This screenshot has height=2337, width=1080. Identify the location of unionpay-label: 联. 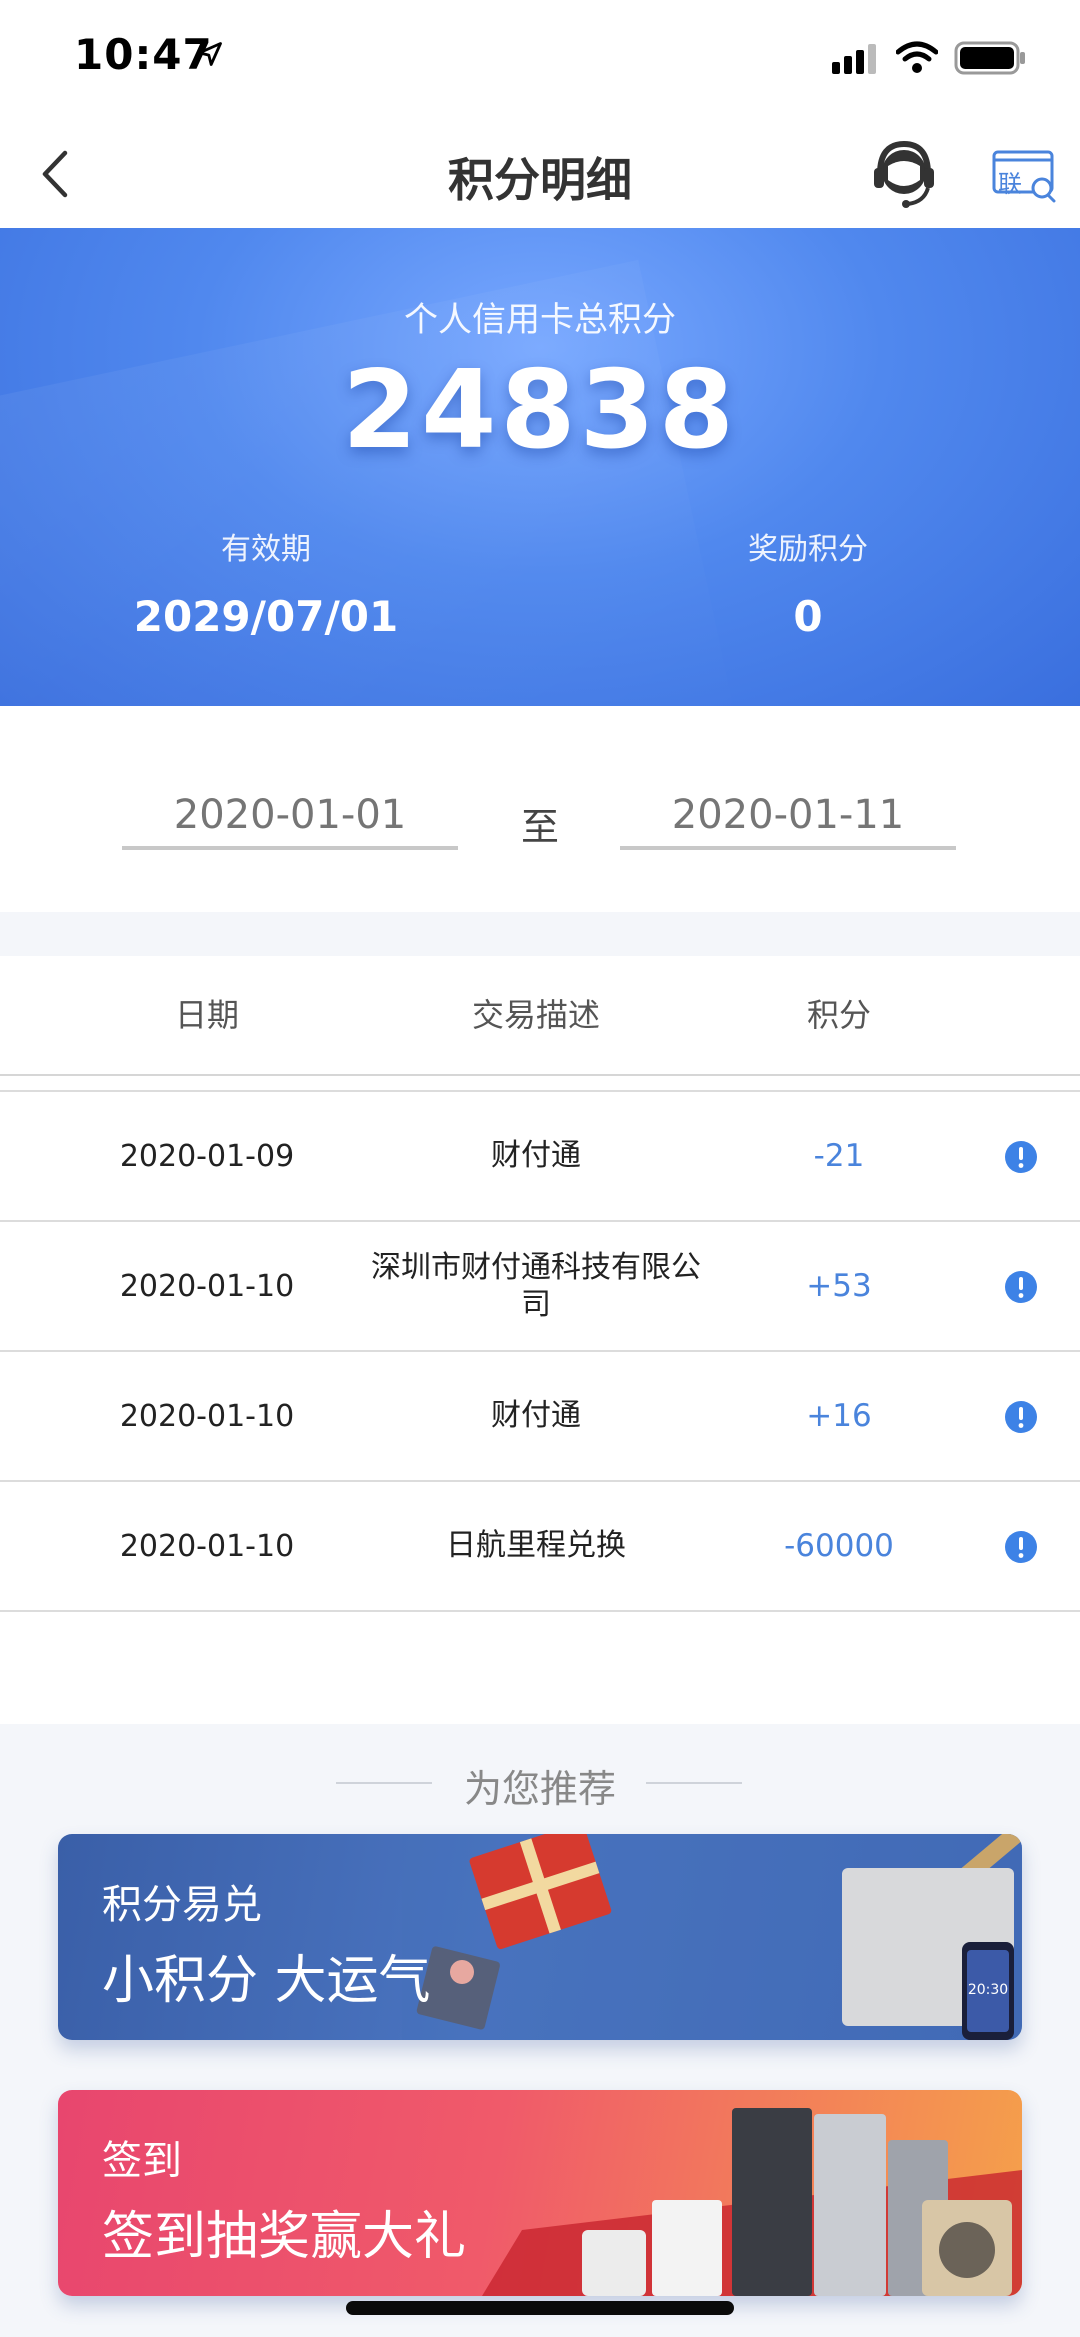
(1010, 184).